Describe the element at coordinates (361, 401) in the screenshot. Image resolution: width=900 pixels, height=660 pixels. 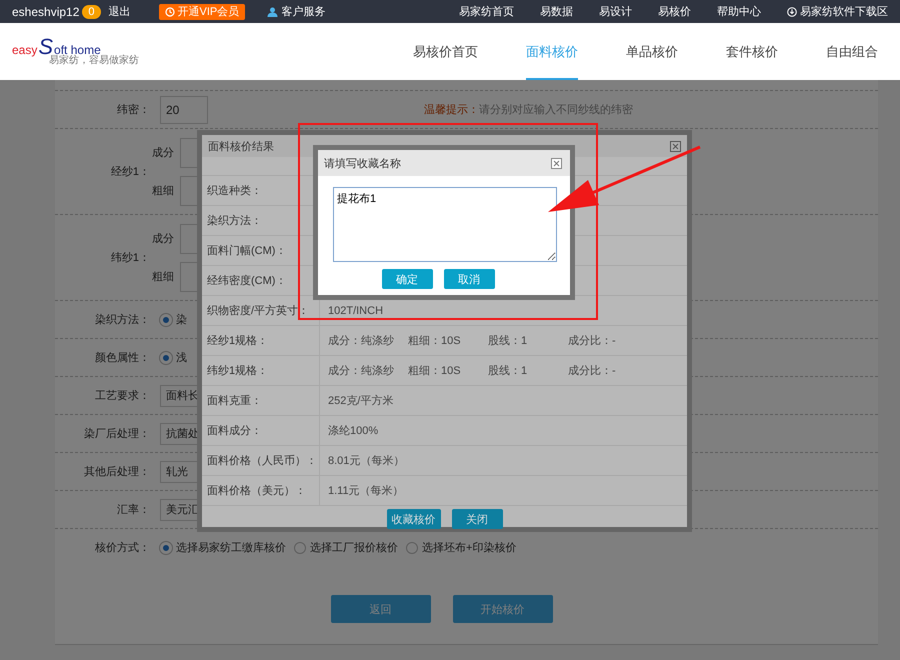
I see `result-value: 252克/平方米` at that location.